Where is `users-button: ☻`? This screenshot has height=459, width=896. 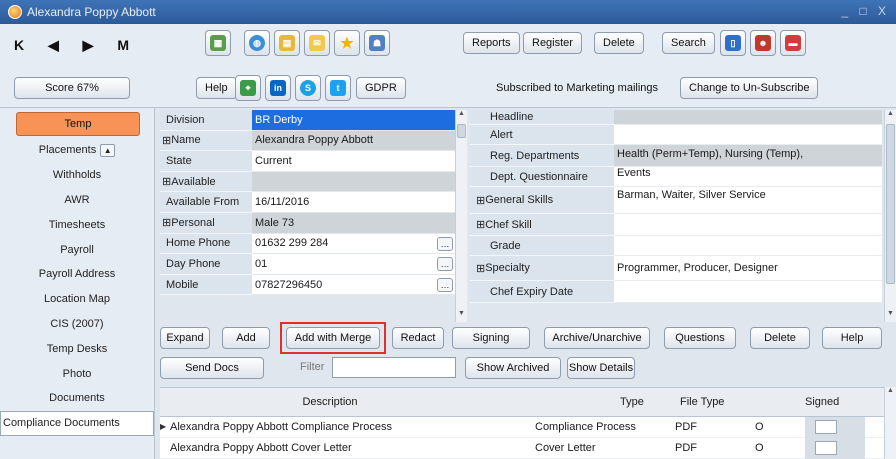 users-button: ☻ is located at coordinates (763, 43).